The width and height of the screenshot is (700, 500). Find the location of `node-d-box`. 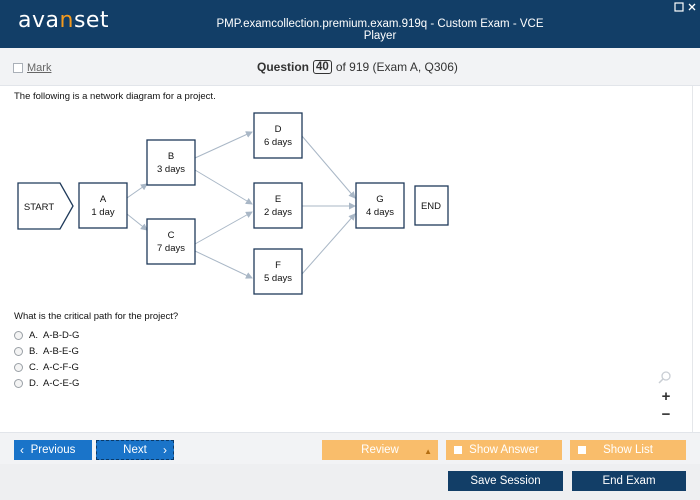

node-d-box is located at coordinates (278, 135).